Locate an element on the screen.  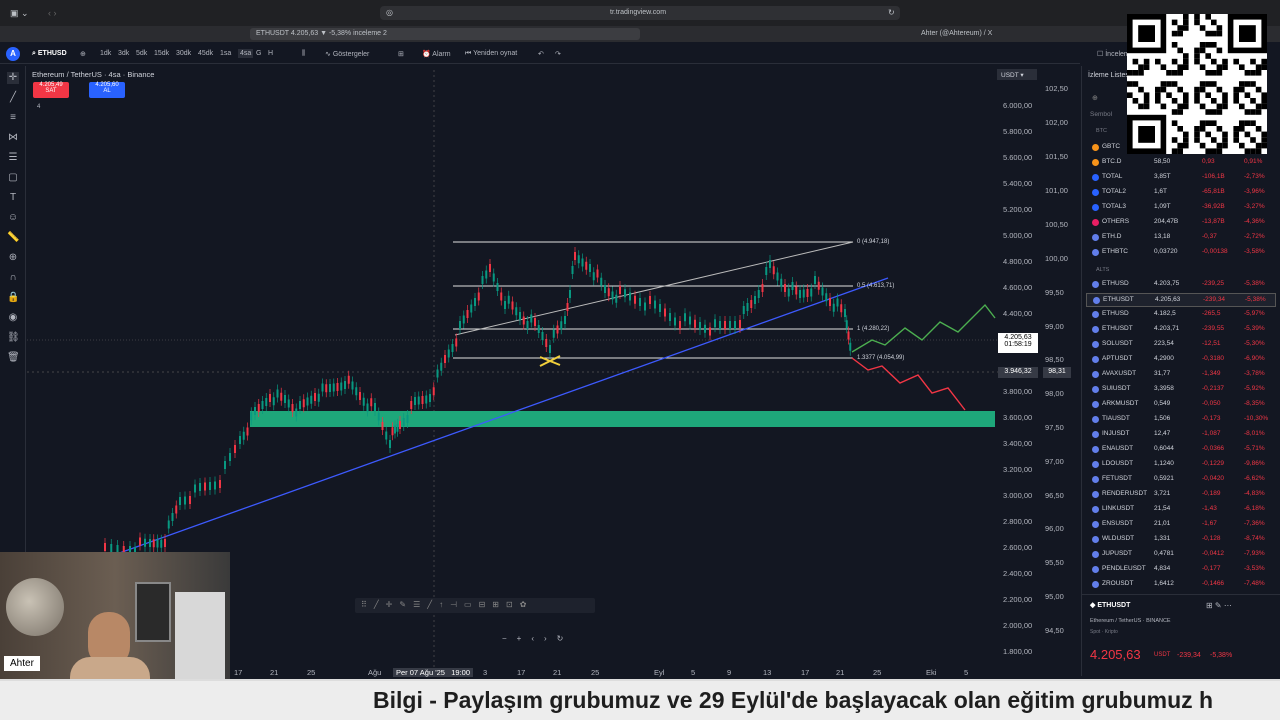
watchlist-row: SUIUSDT 3,3958 -0,2137 -5,92% is located at coordinates (1181, 390).